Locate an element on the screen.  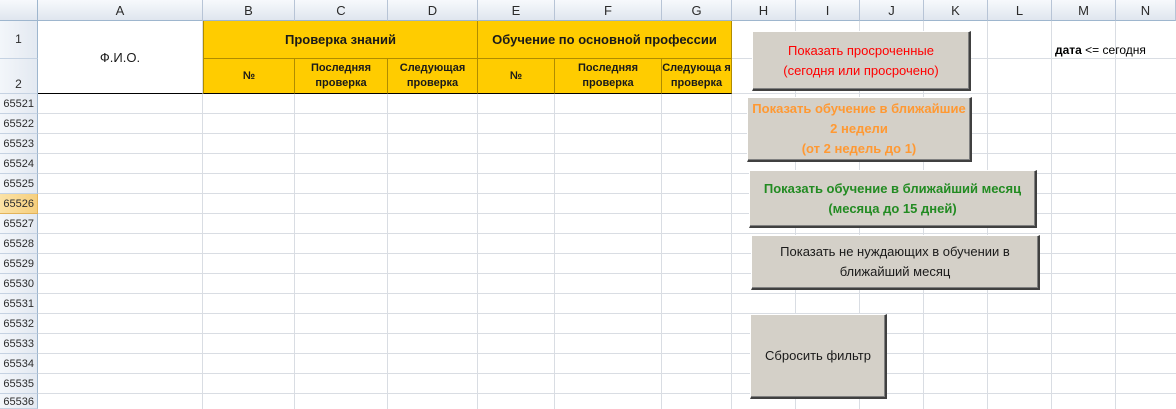
row-header: 65525 is located at coordinates (19, 184).